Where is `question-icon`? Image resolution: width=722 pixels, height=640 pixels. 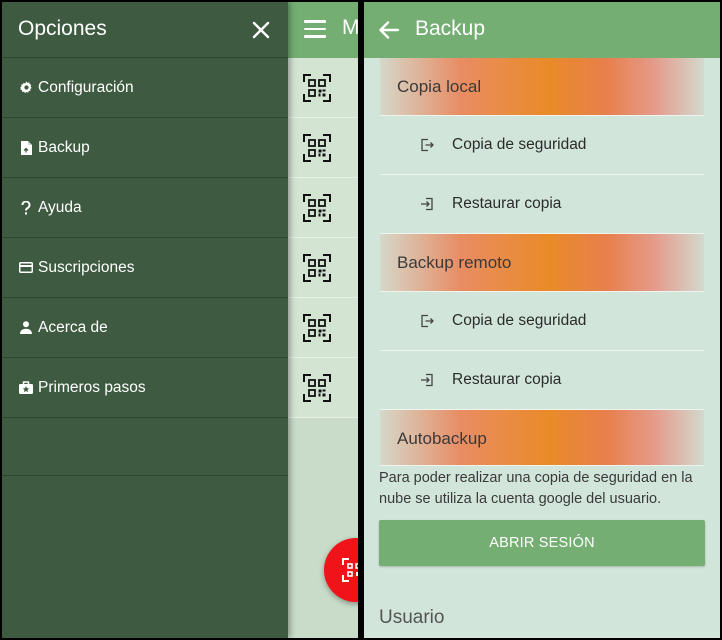 question-icon is located at coordinates (26, 207).